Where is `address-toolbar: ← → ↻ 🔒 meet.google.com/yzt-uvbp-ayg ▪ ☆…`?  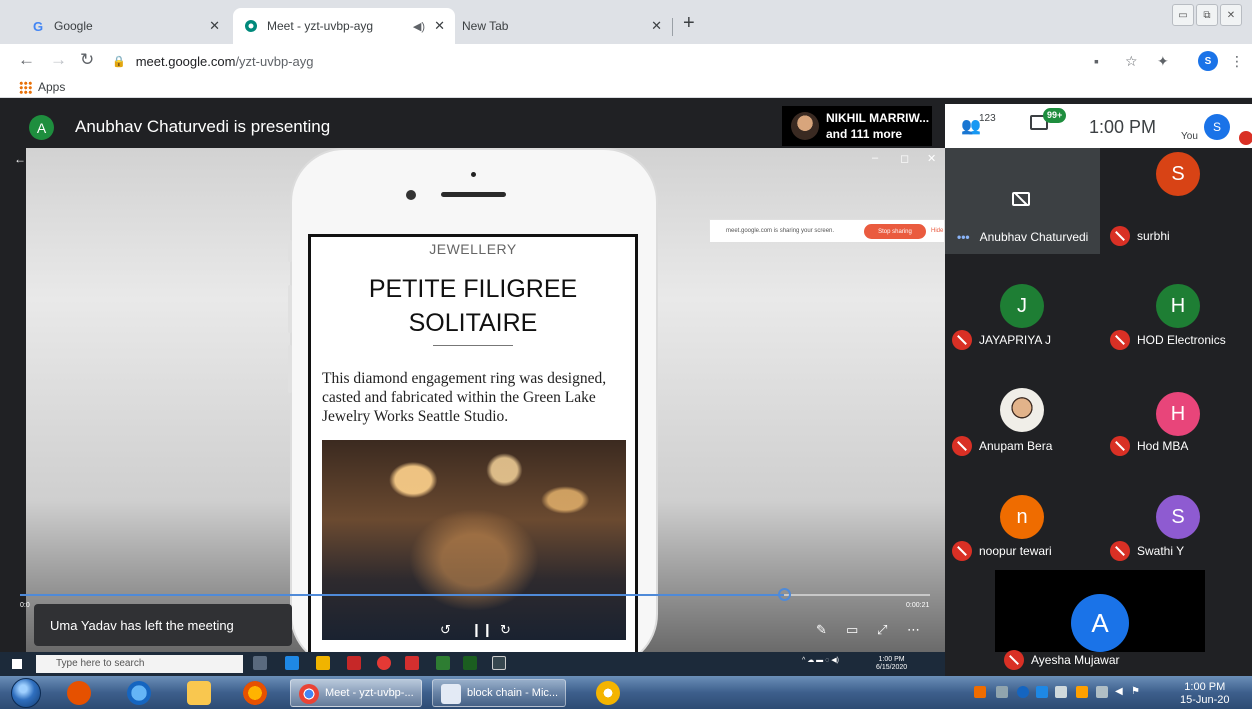 address-toolbar: ← → ↻ 🔒 meet.google.com/yzt-uvbp-ayg ▪ ☆… is located at coordinates (626, 60).